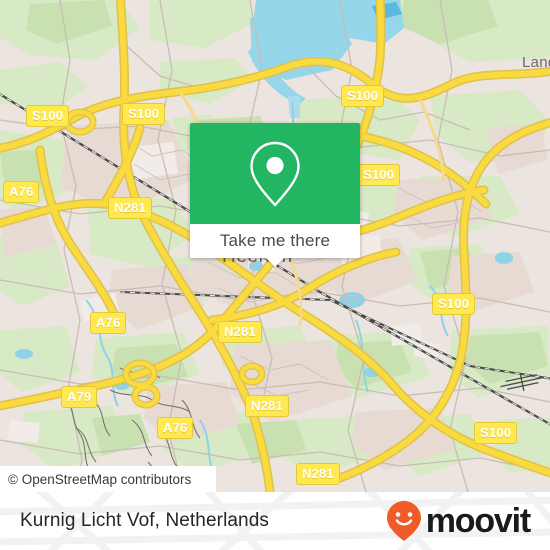 This screenshot has height=550, width=550. Describe the element at coordinates (144, 520) in the screenshot. I see `place-title: Kurnig Licht Vof, Netherlands` at that location.